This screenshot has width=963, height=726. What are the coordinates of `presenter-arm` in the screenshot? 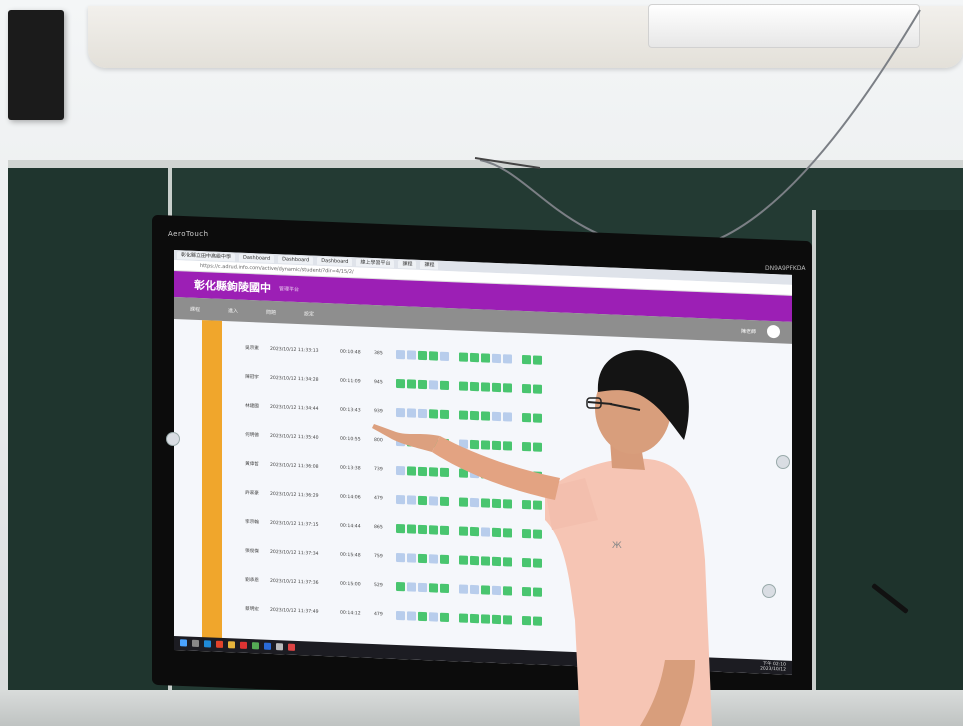 It's located at (496, 468).